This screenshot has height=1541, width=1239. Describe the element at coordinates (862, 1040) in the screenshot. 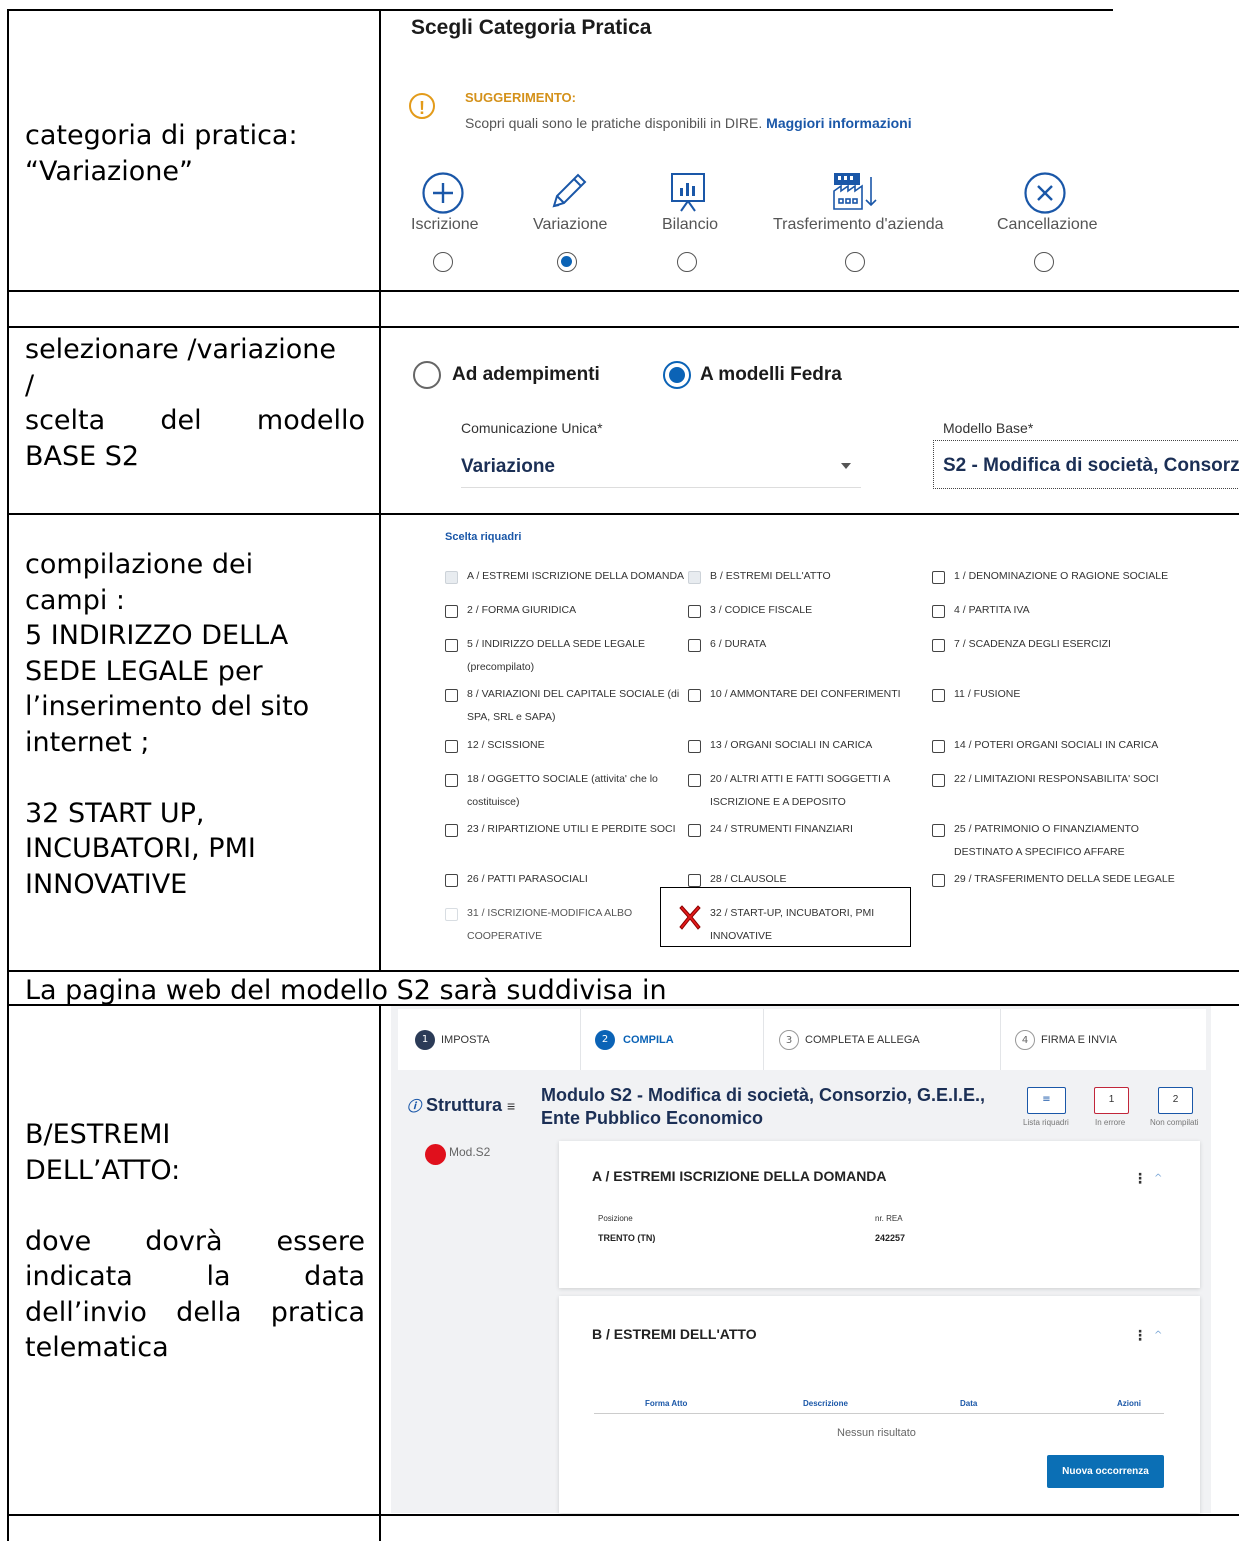

I see `step-completa: COMPLETA E ALLEGA` at that location.